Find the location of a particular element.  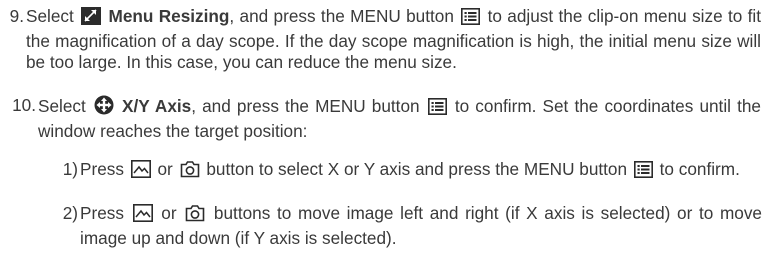

substep-number: 2) is located at coordinates (70, 213).